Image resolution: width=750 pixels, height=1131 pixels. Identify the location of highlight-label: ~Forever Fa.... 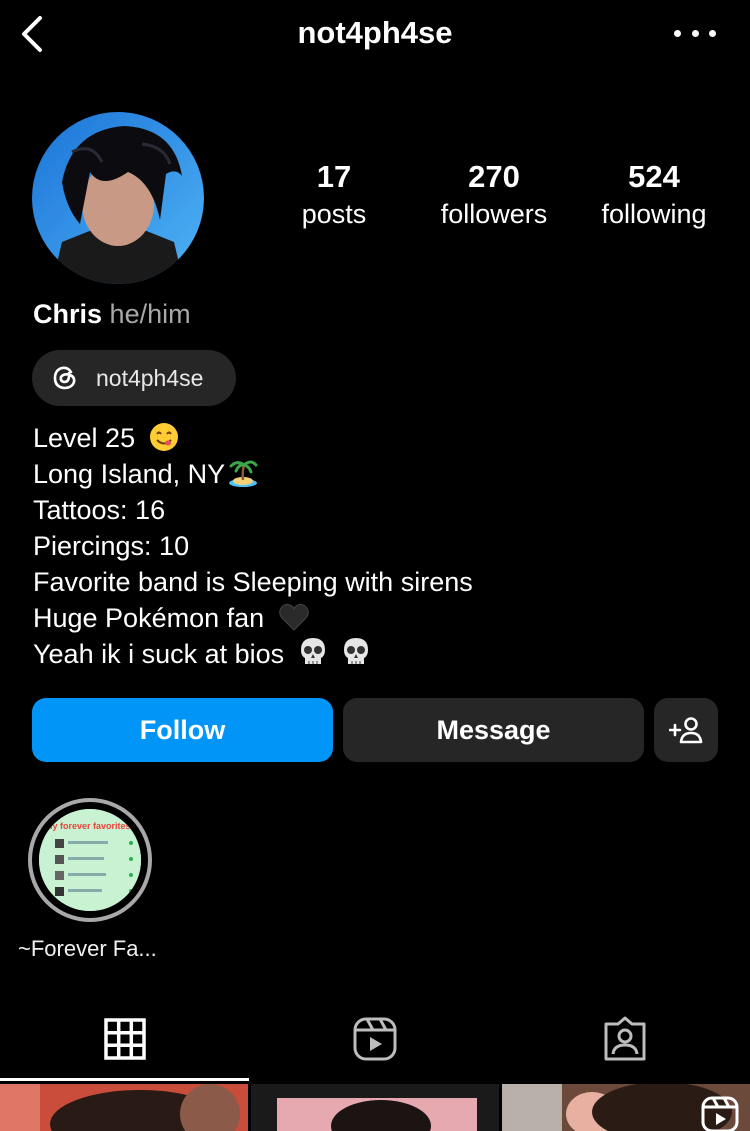
(87, 948).